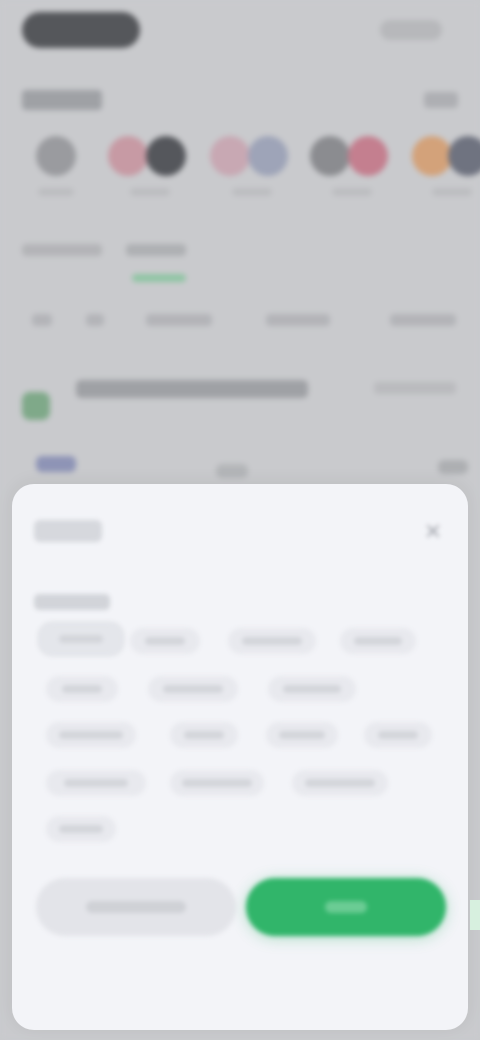  Describe the element at coordinates (156, 250) in the screenshot. I see `tab-active` at that location.